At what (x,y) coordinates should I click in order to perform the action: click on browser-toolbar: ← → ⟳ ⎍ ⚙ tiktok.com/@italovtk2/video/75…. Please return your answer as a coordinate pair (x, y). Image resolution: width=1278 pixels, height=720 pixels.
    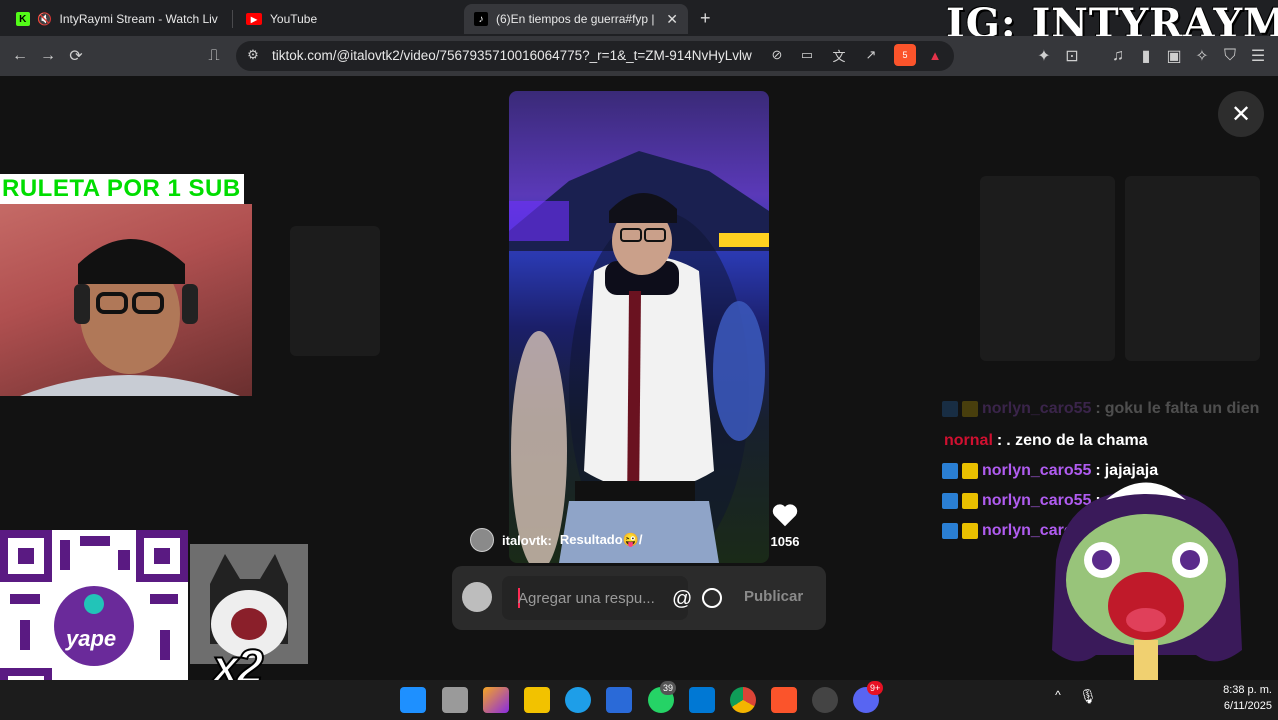
    Looking at the image, I should click on (639, 56).